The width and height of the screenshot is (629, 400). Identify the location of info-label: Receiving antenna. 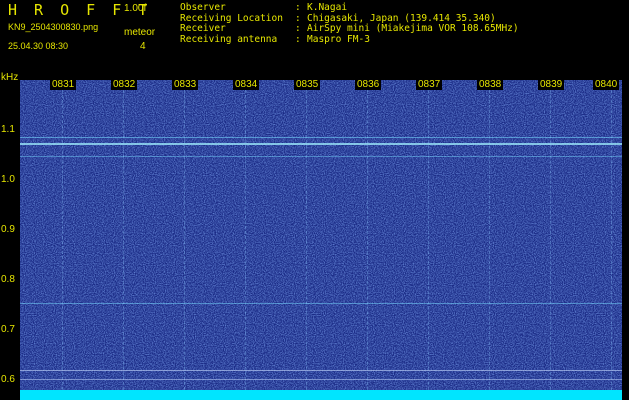
(229, 39).